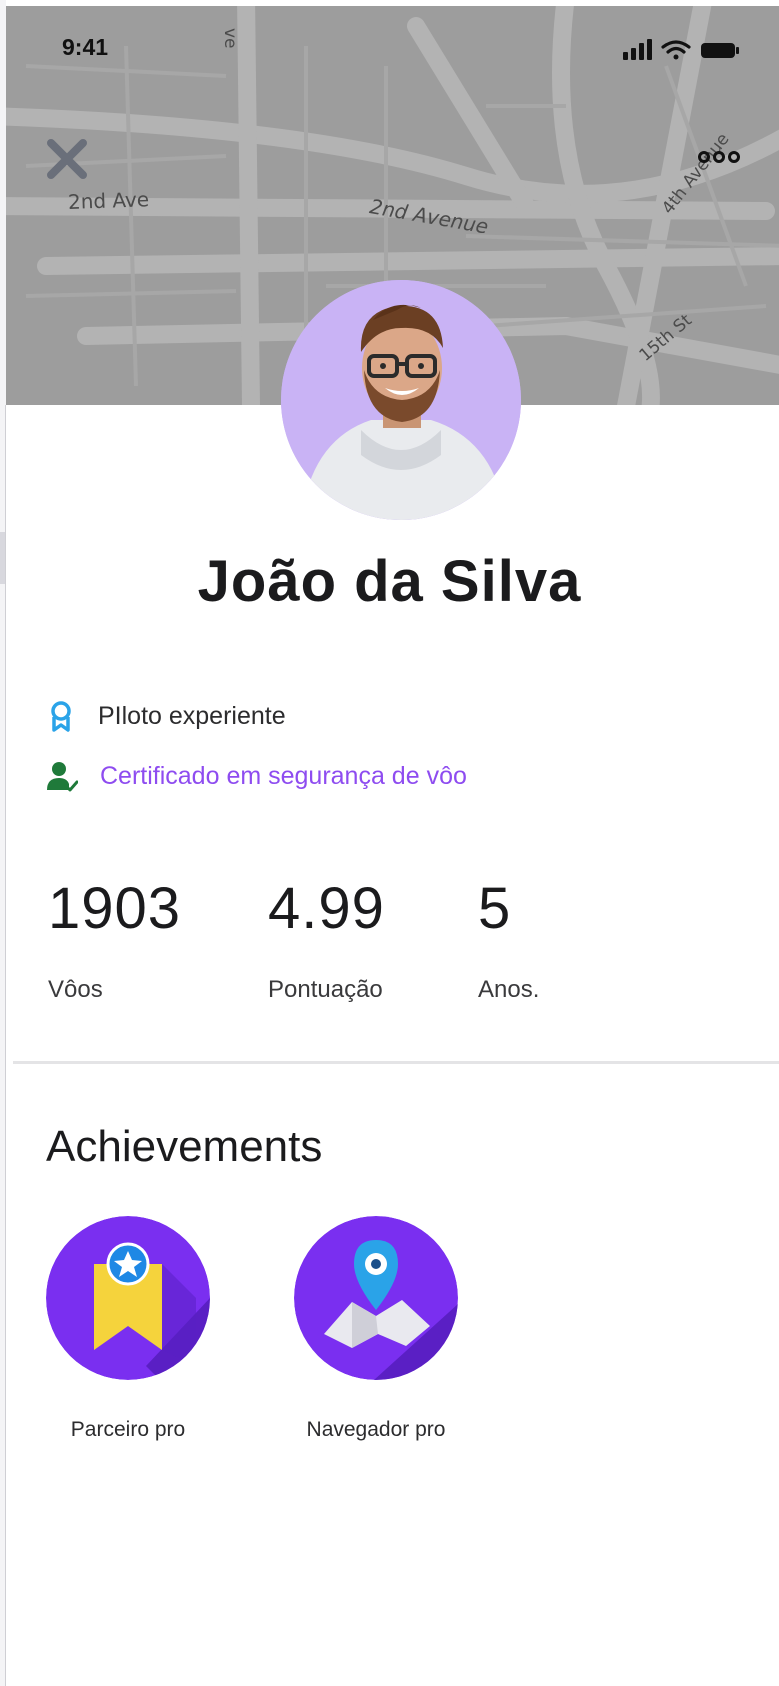 The height and width of the screenshot is (1686, 779). What do you see at coordinates (508, 942) in the screenshot?
I see `stat-years: 5 Anos.` at bounding box center [508, 942].